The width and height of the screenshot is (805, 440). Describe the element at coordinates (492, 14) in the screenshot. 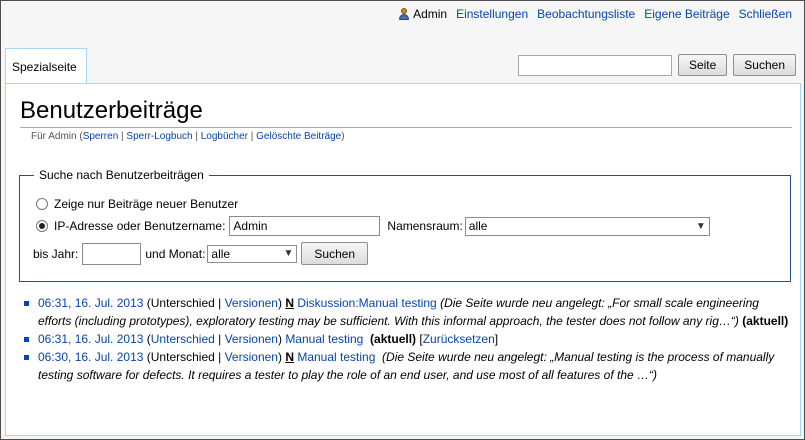

I see `preferences-link: Einstellungen` at that location.